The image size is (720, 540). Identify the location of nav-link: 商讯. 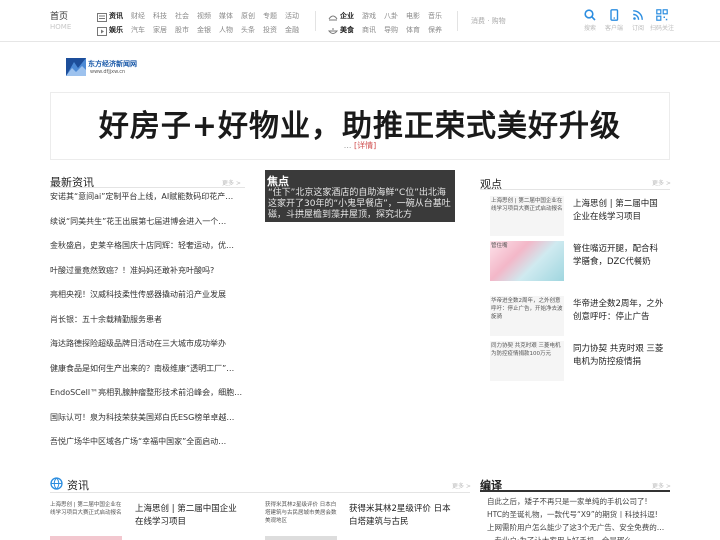
(369, 30).